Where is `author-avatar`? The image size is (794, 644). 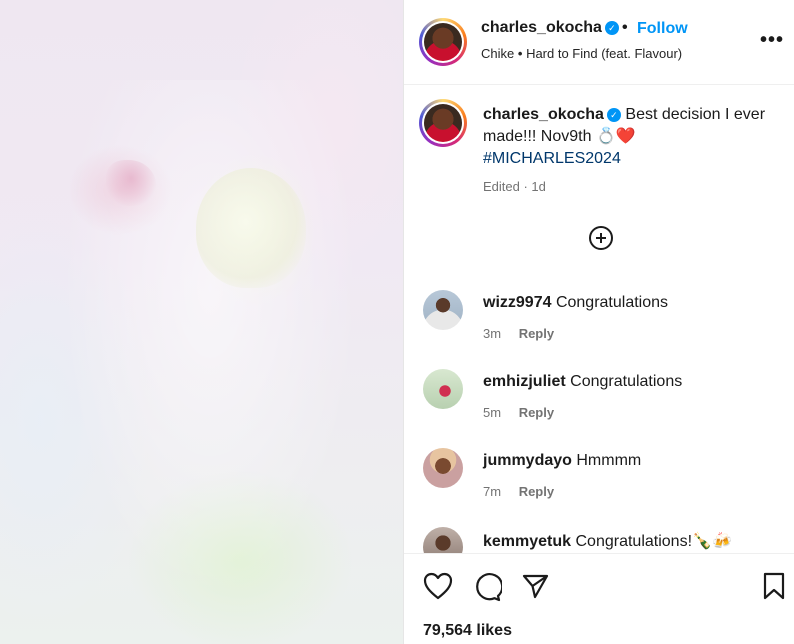 author-avatar is located at coordinates (443, 42).